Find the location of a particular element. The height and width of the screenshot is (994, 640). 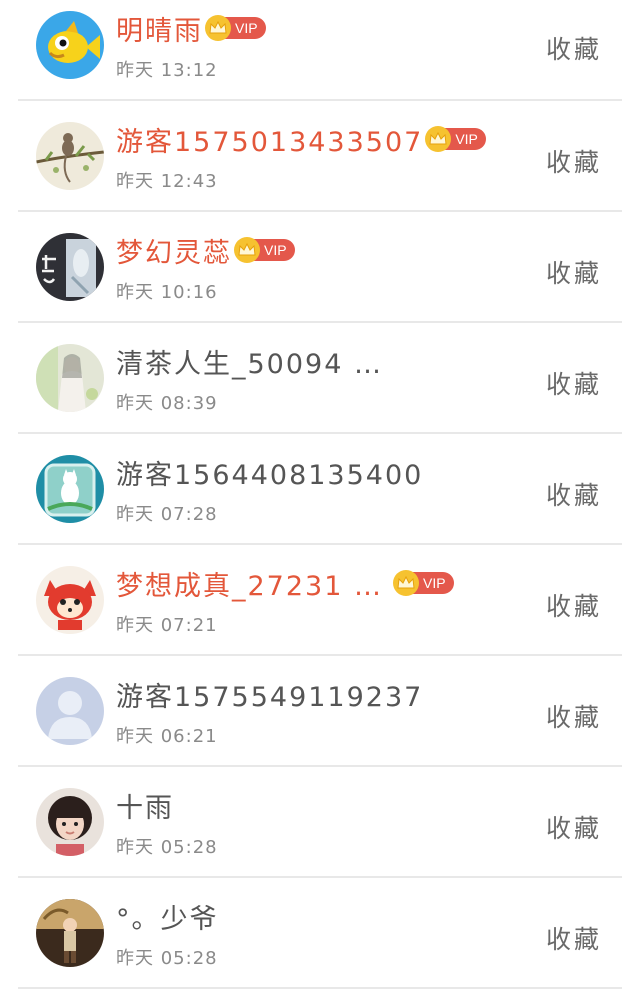

list-item: 清茶人生_50094 … 昨天 08:39 收藏 is located at coordinates (320, 378).